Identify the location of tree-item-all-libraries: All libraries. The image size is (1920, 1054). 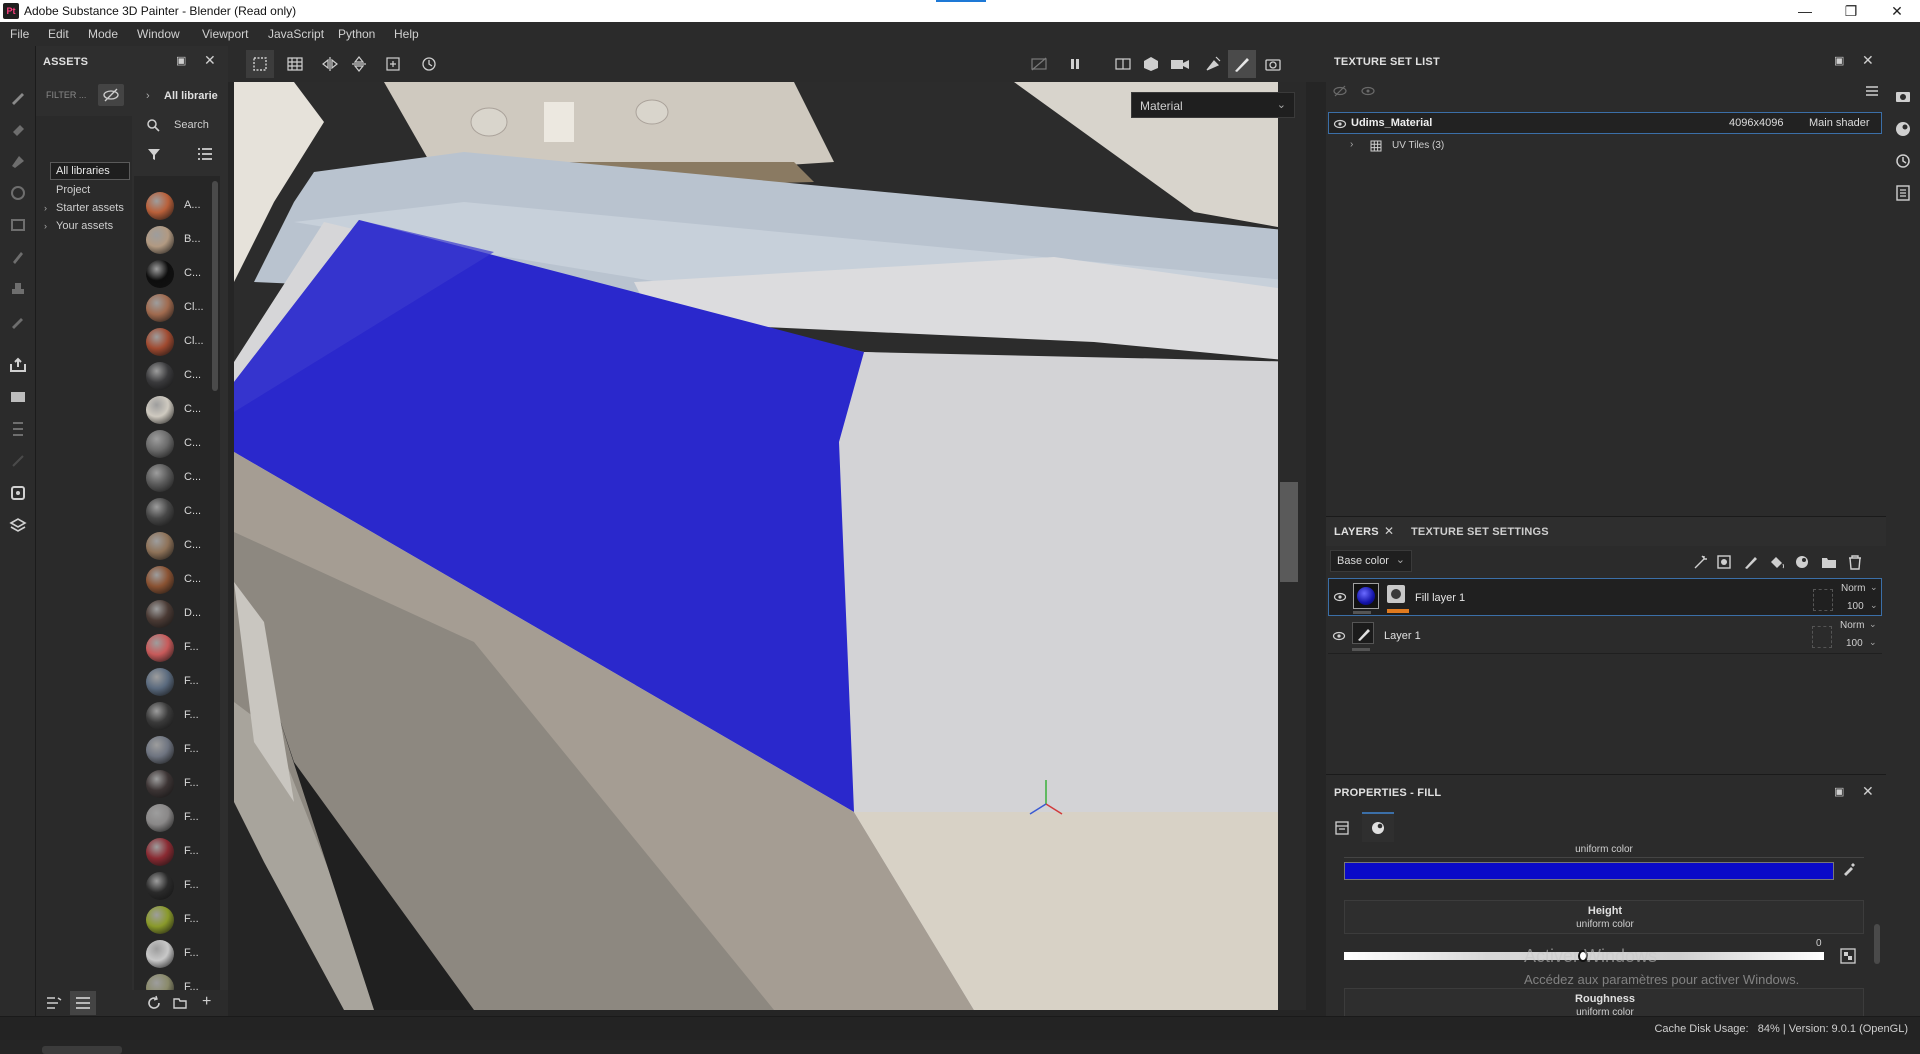
(90, 171).